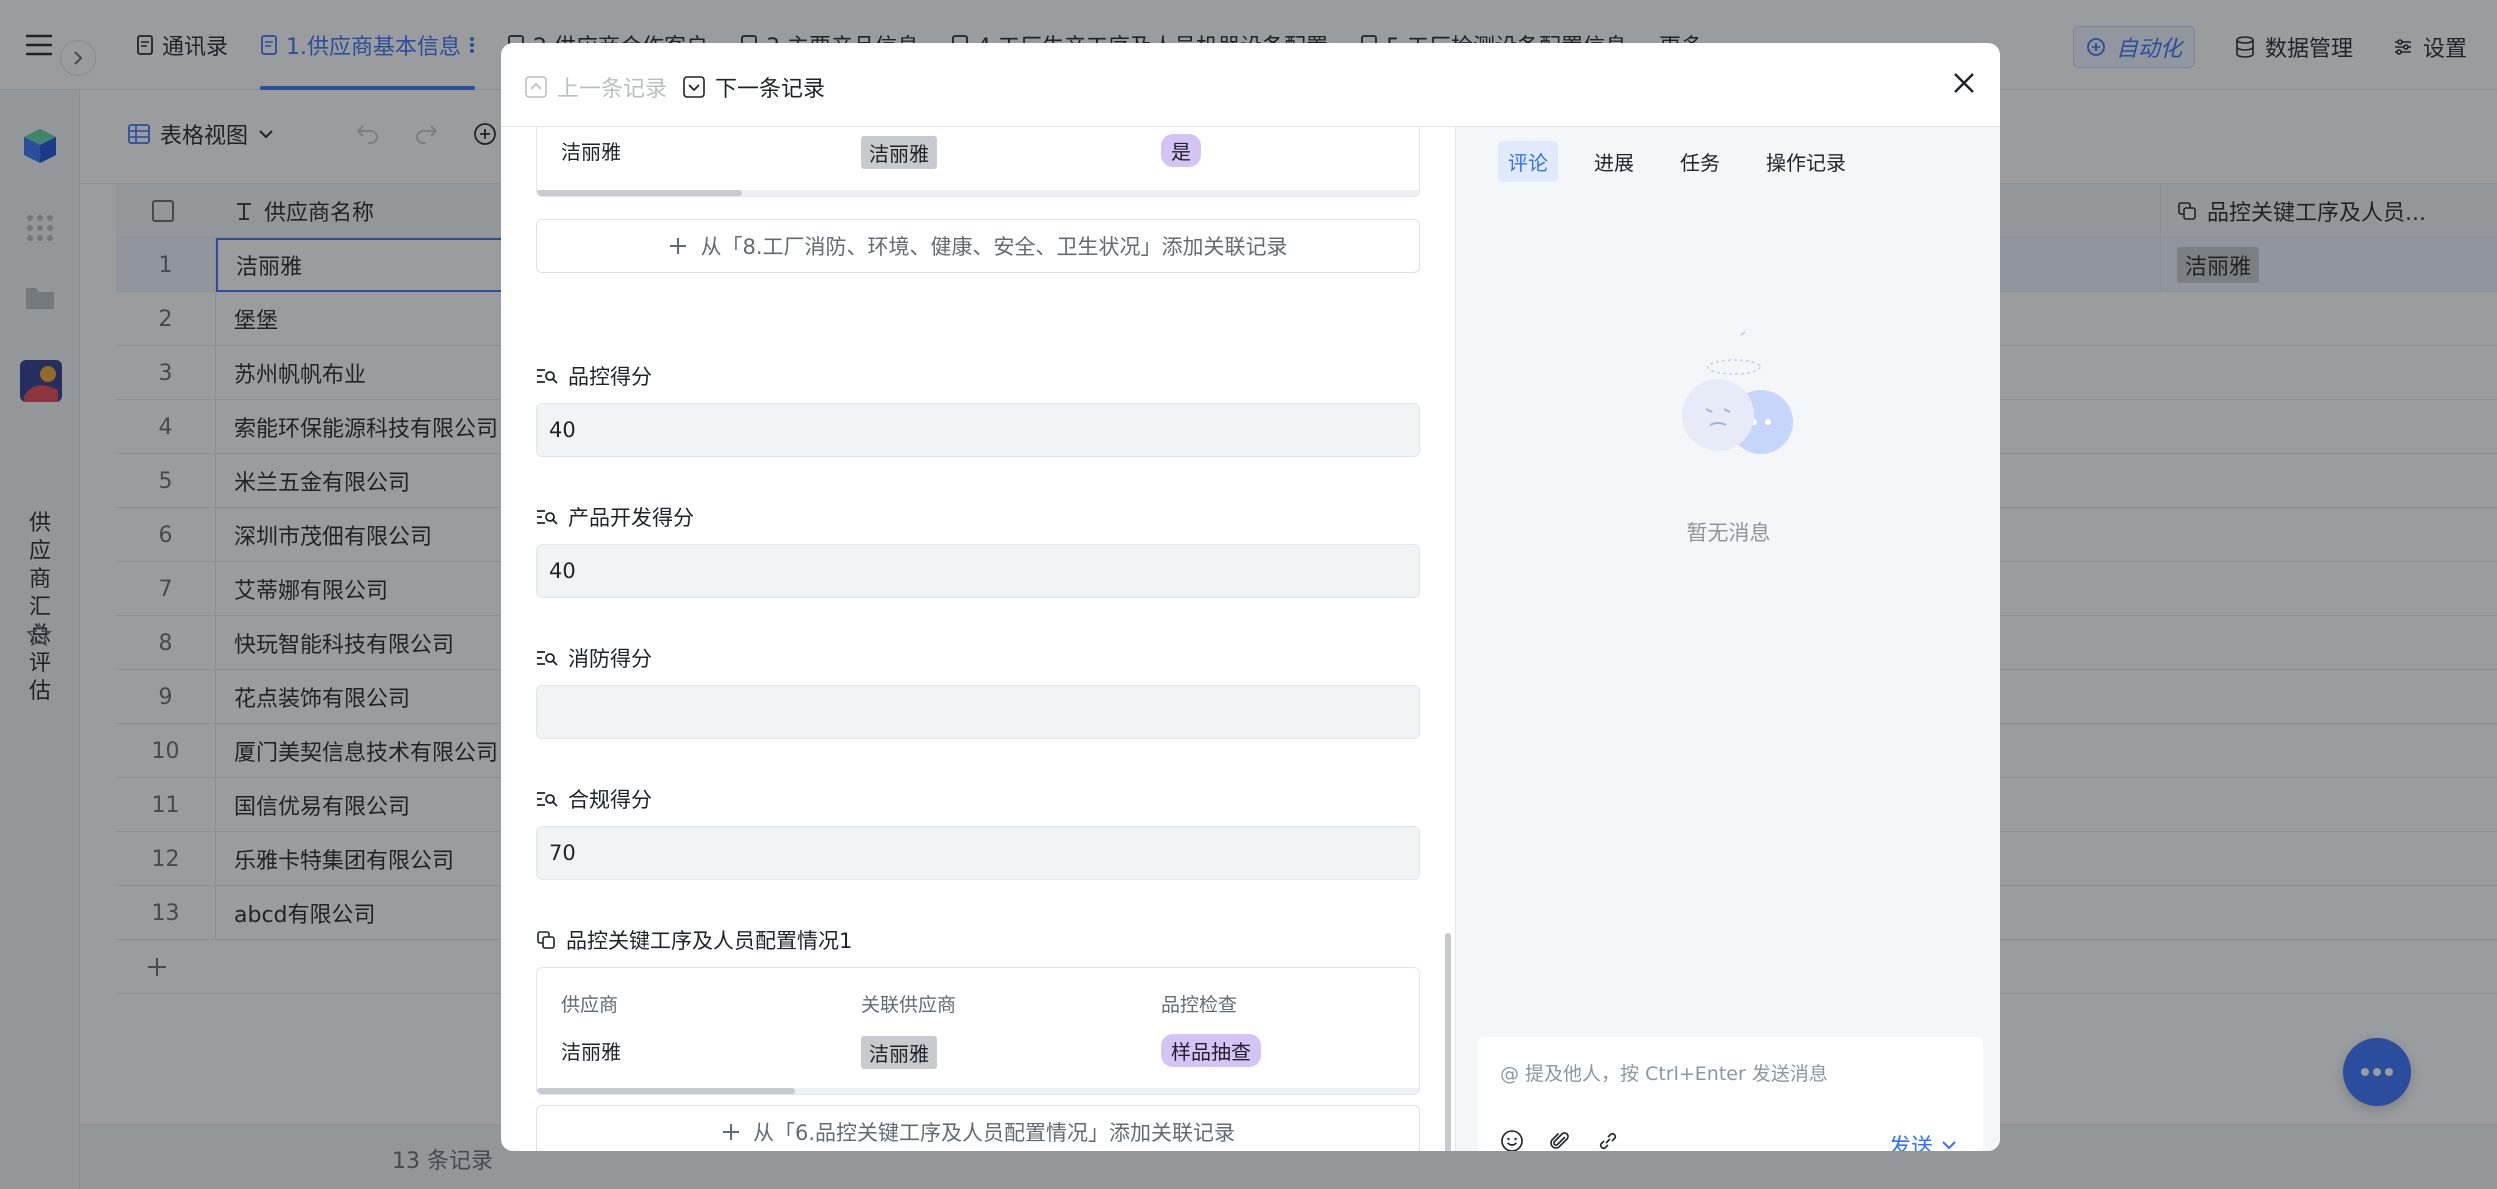  Describe the element at coordinates (978, 853) in the screenshot. I see `compliance-score-field: 70` at that location.